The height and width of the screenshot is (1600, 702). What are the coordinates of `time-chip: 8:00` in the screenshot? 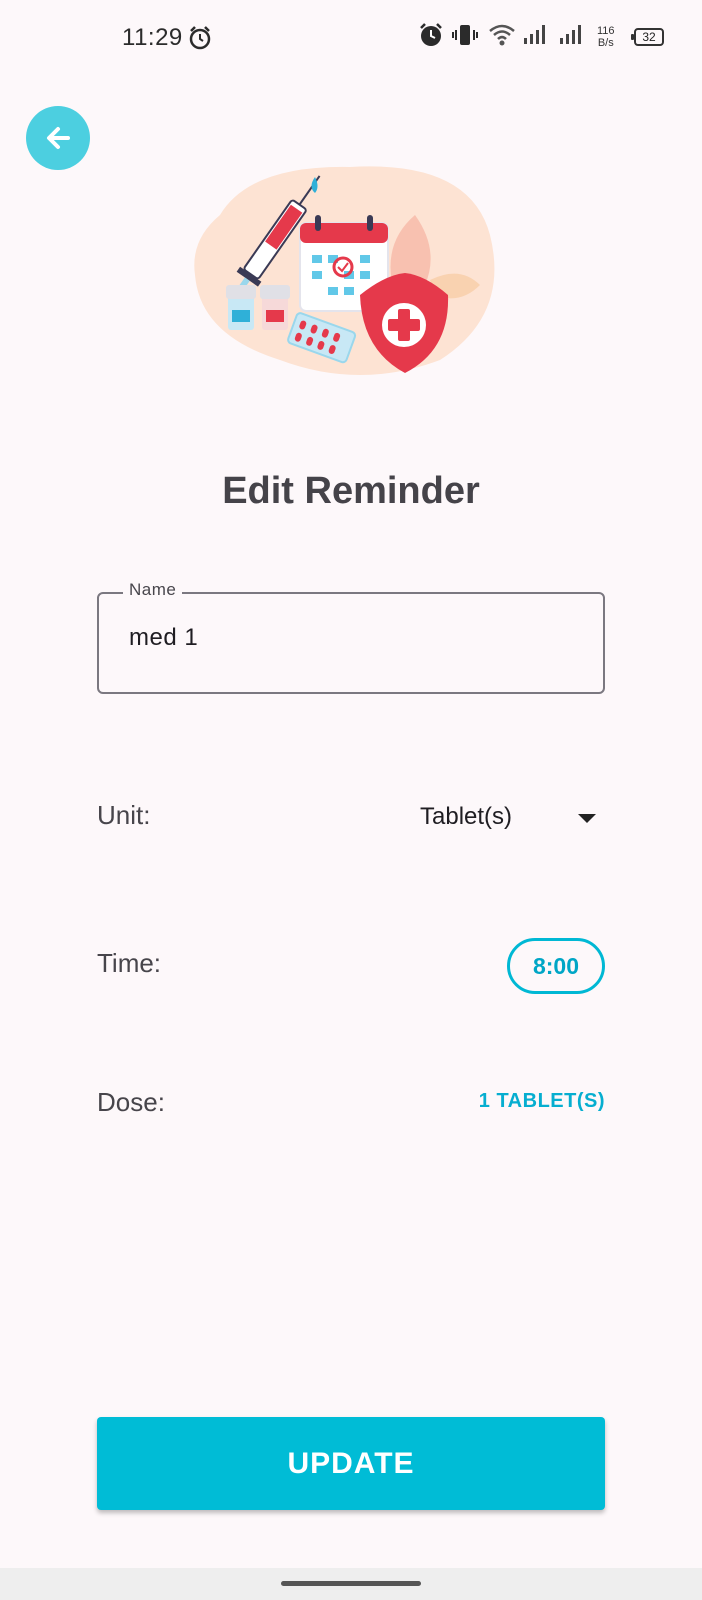 It's located at (556, 966).